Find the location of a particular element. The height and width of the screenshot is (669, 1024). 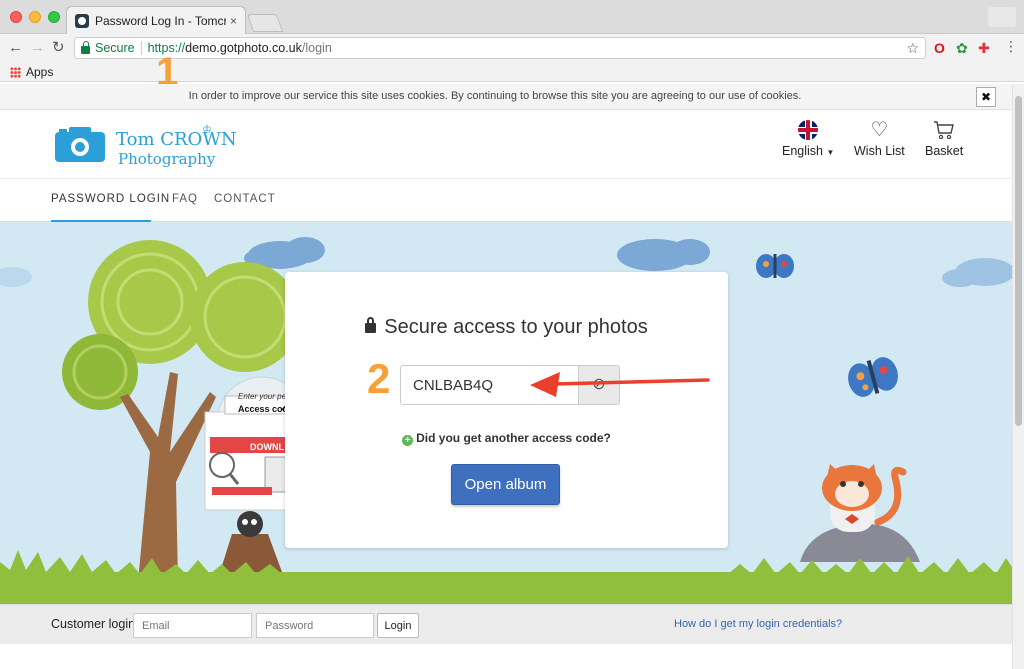

wishlist-button: ♡ Wish List is located at coordinates (879, 139).